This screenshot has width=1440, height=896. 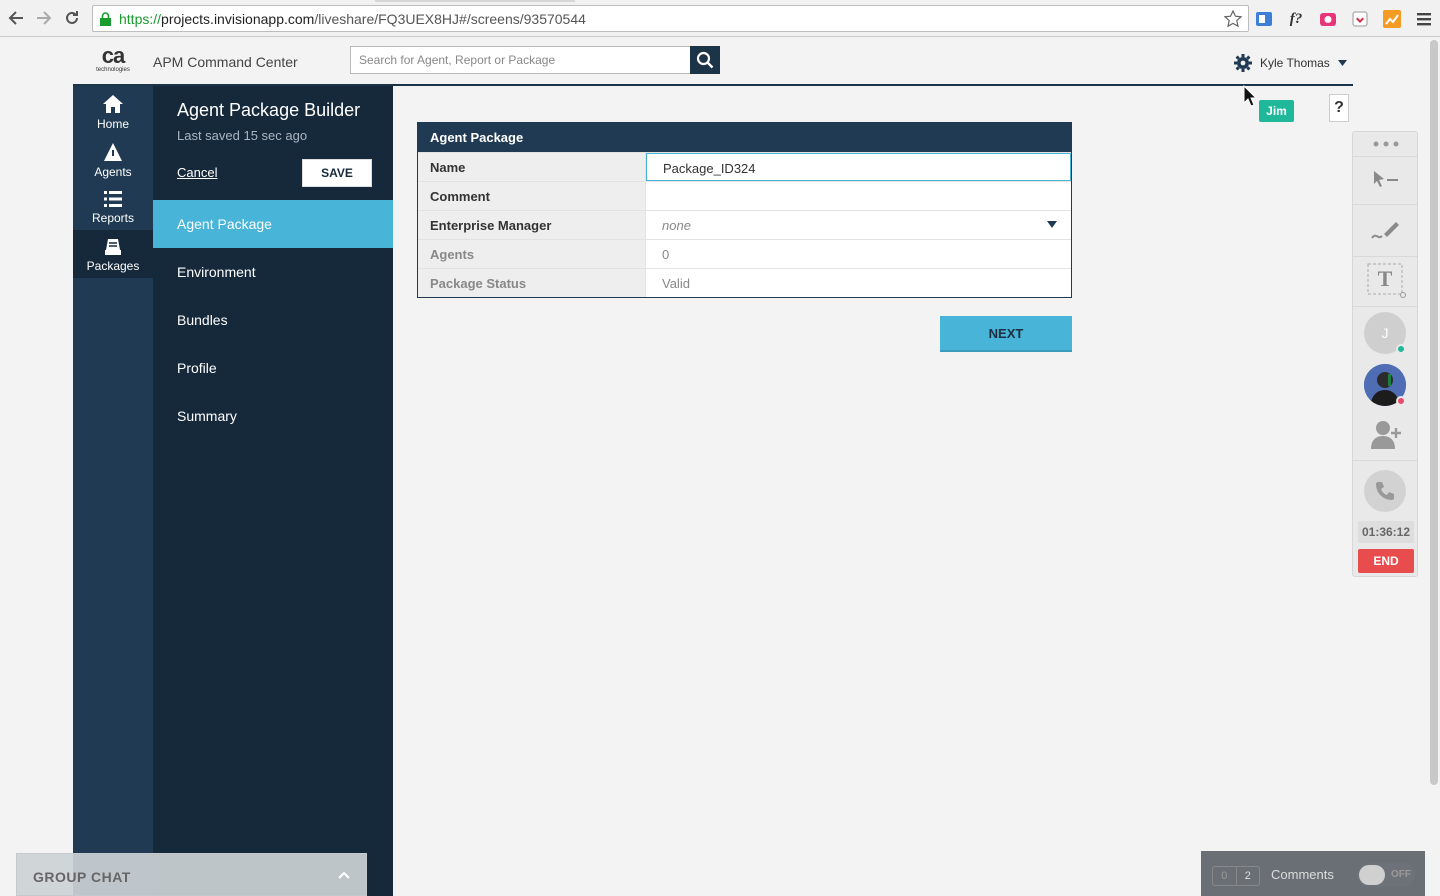 I want to click on step-bundles: Bundles, so click(x=273, y=320).